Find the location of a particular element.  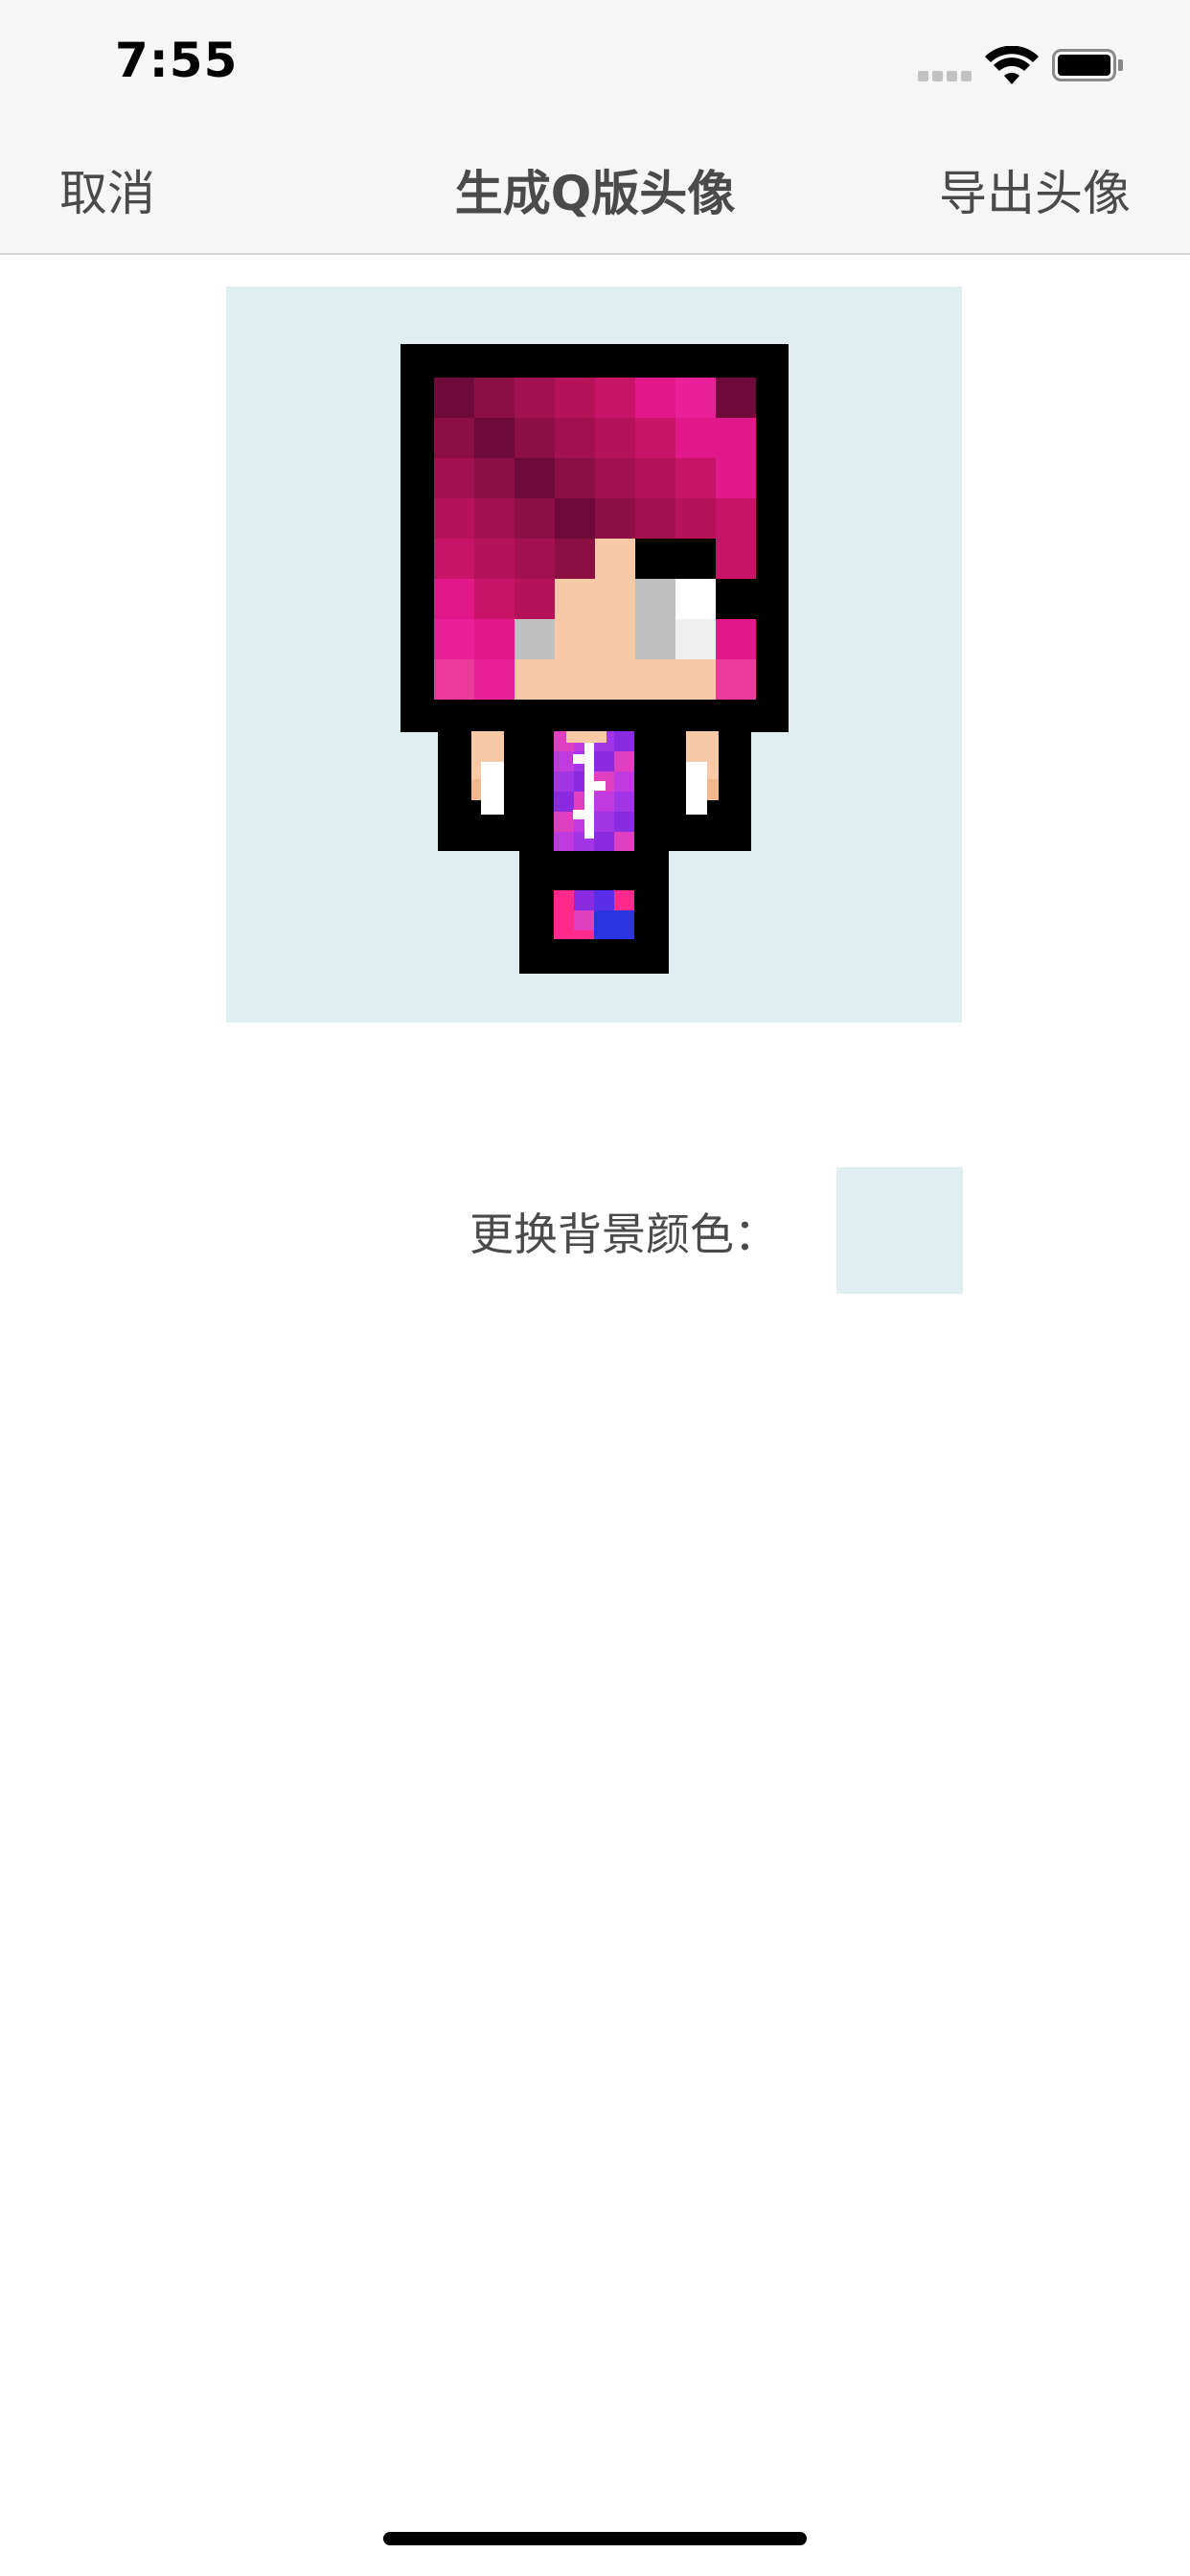

eye-white is located at coordinates (696, 599).